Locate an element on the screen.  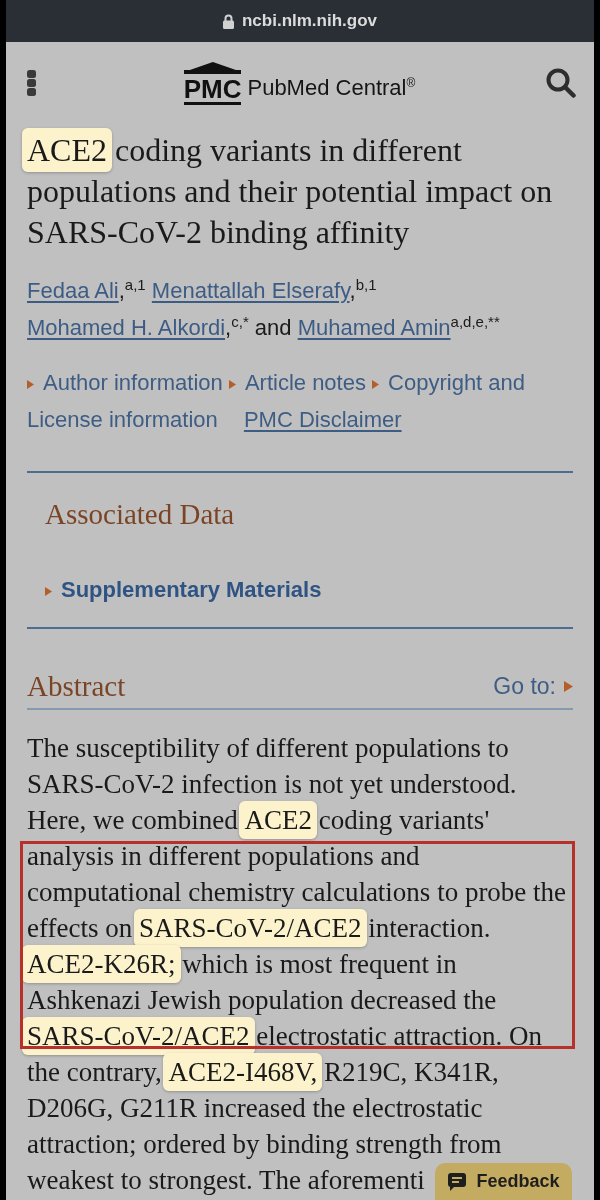
section-heading: Associated Data is located at coordinates (140, 514).